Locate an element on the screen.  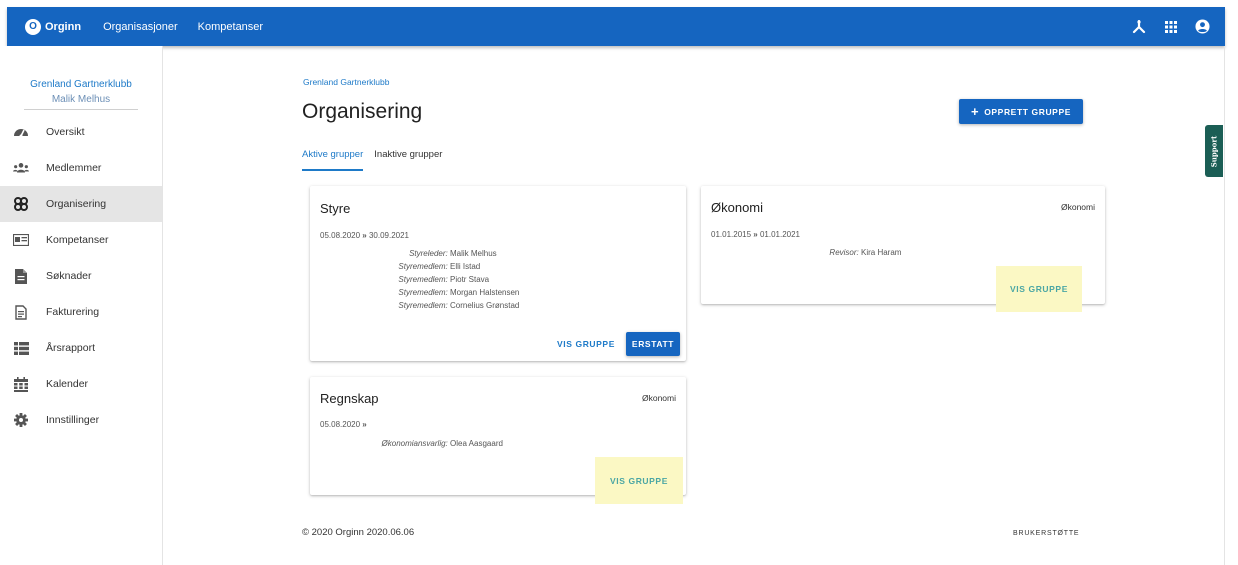
hierarchy-icon is located at coordinates (1138, 26).